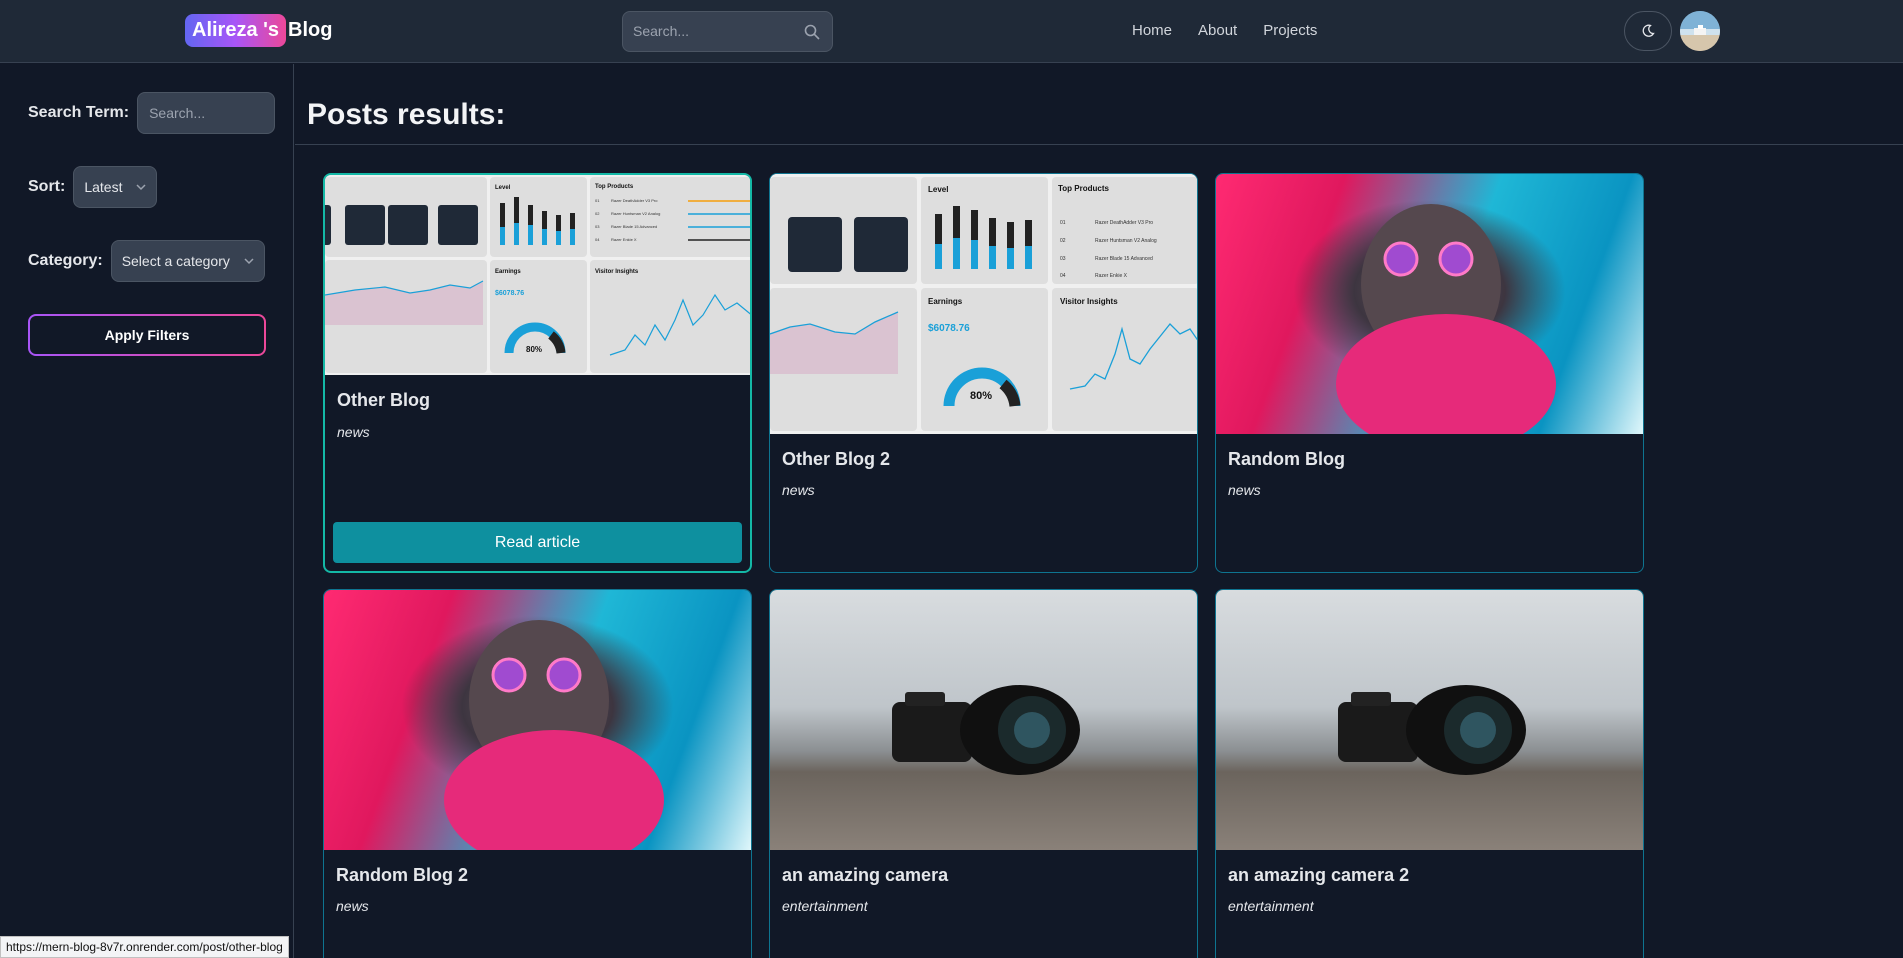 This screenshot has width=1903, height=958. What do you see at coordinates (1318, 875) in the screenshot?
I see `post-title: an amazing camera 2` at bounding box center [1318, 875].